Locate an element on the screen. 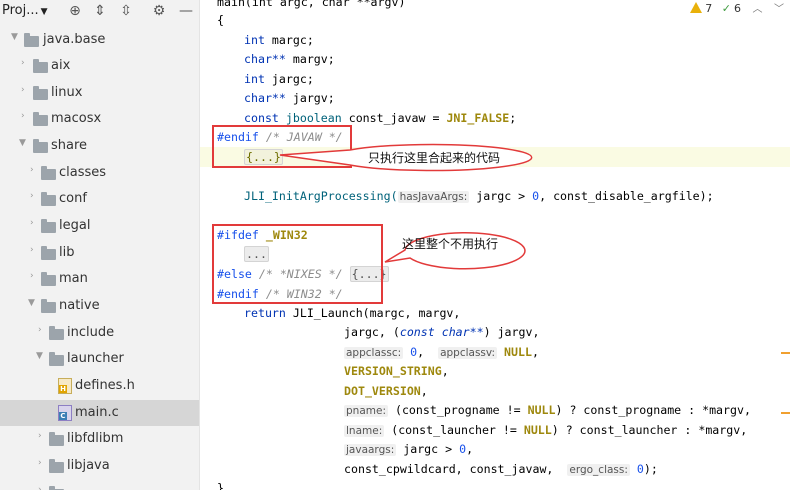 This screenshot has height=490, width=790. tree-item-libfdlibm: › libfdlibm is located at coordinates (99, 439).